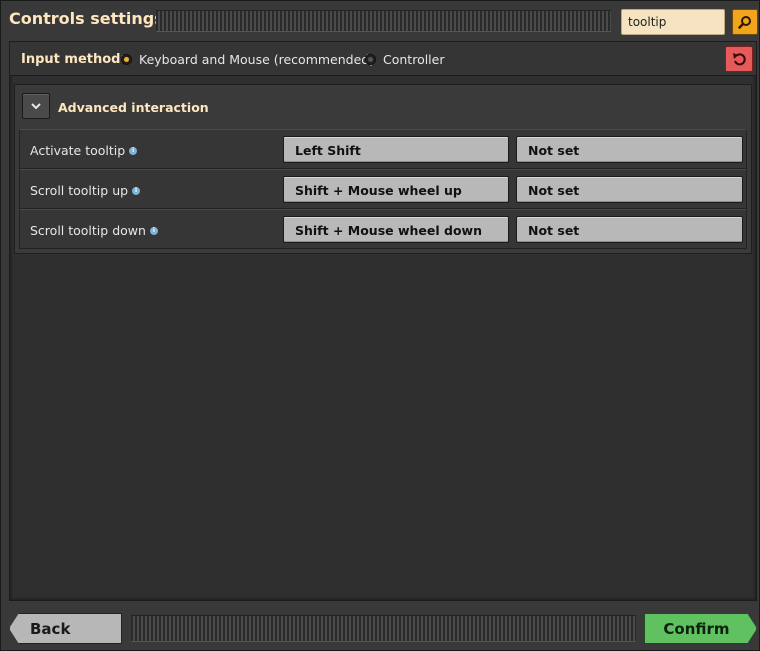 This screenshot has width=760, height=651. I want to click on confirm-button: Confirm, so click(700, 628).